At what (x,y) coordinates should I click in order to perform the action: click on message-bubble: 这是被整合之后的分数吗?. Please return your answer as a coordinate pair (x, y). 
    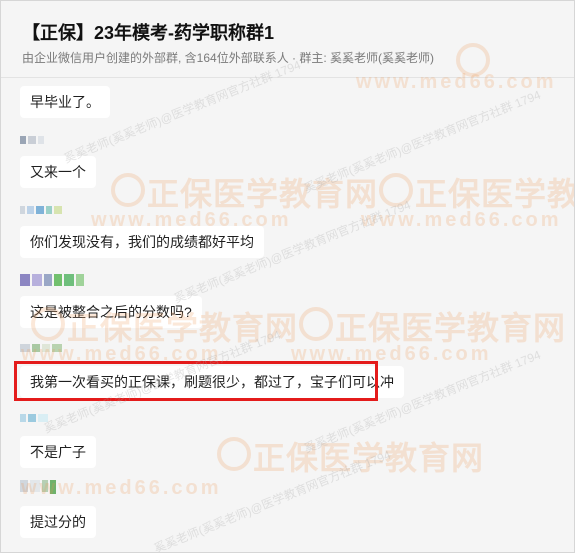
    Looking at the image, I should click on (111, 312).